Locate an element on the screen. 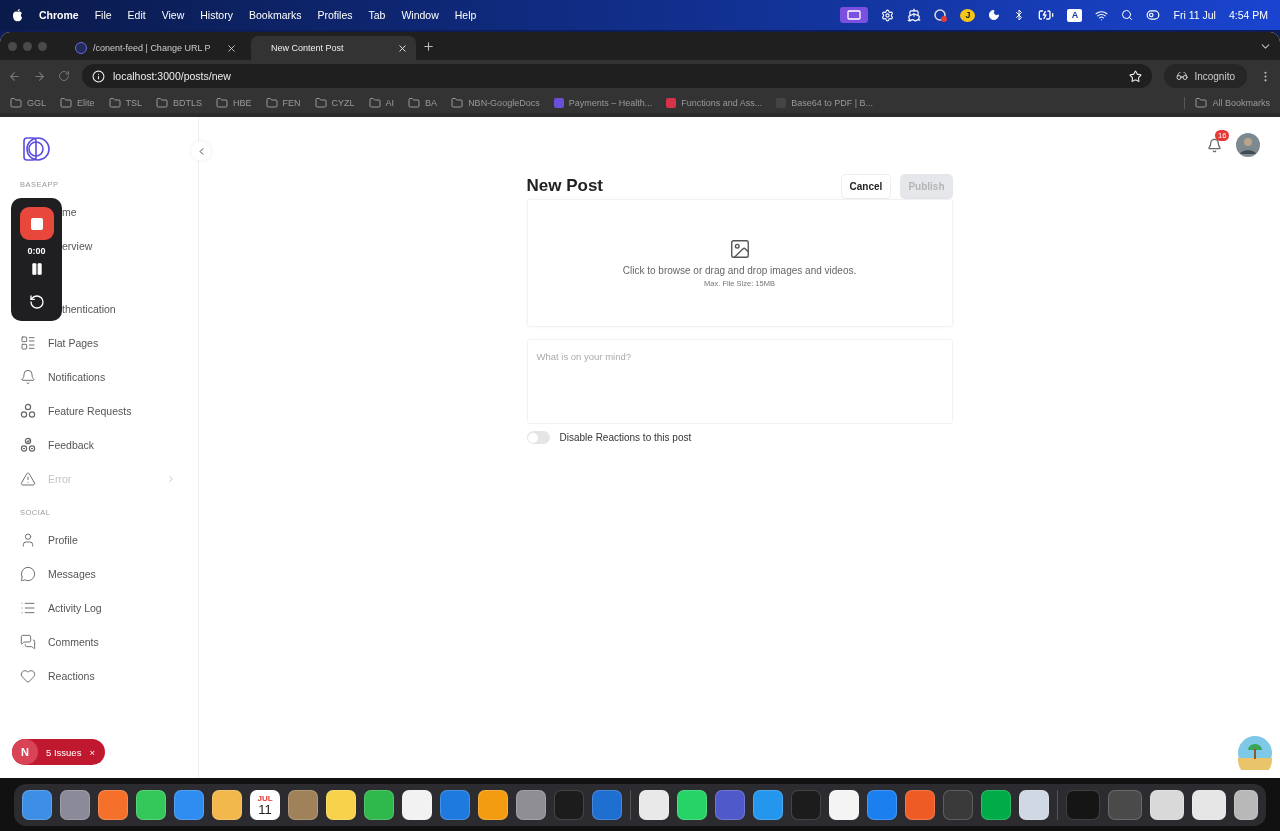  menu-item: Profiles is located at coordinates (335, 15).